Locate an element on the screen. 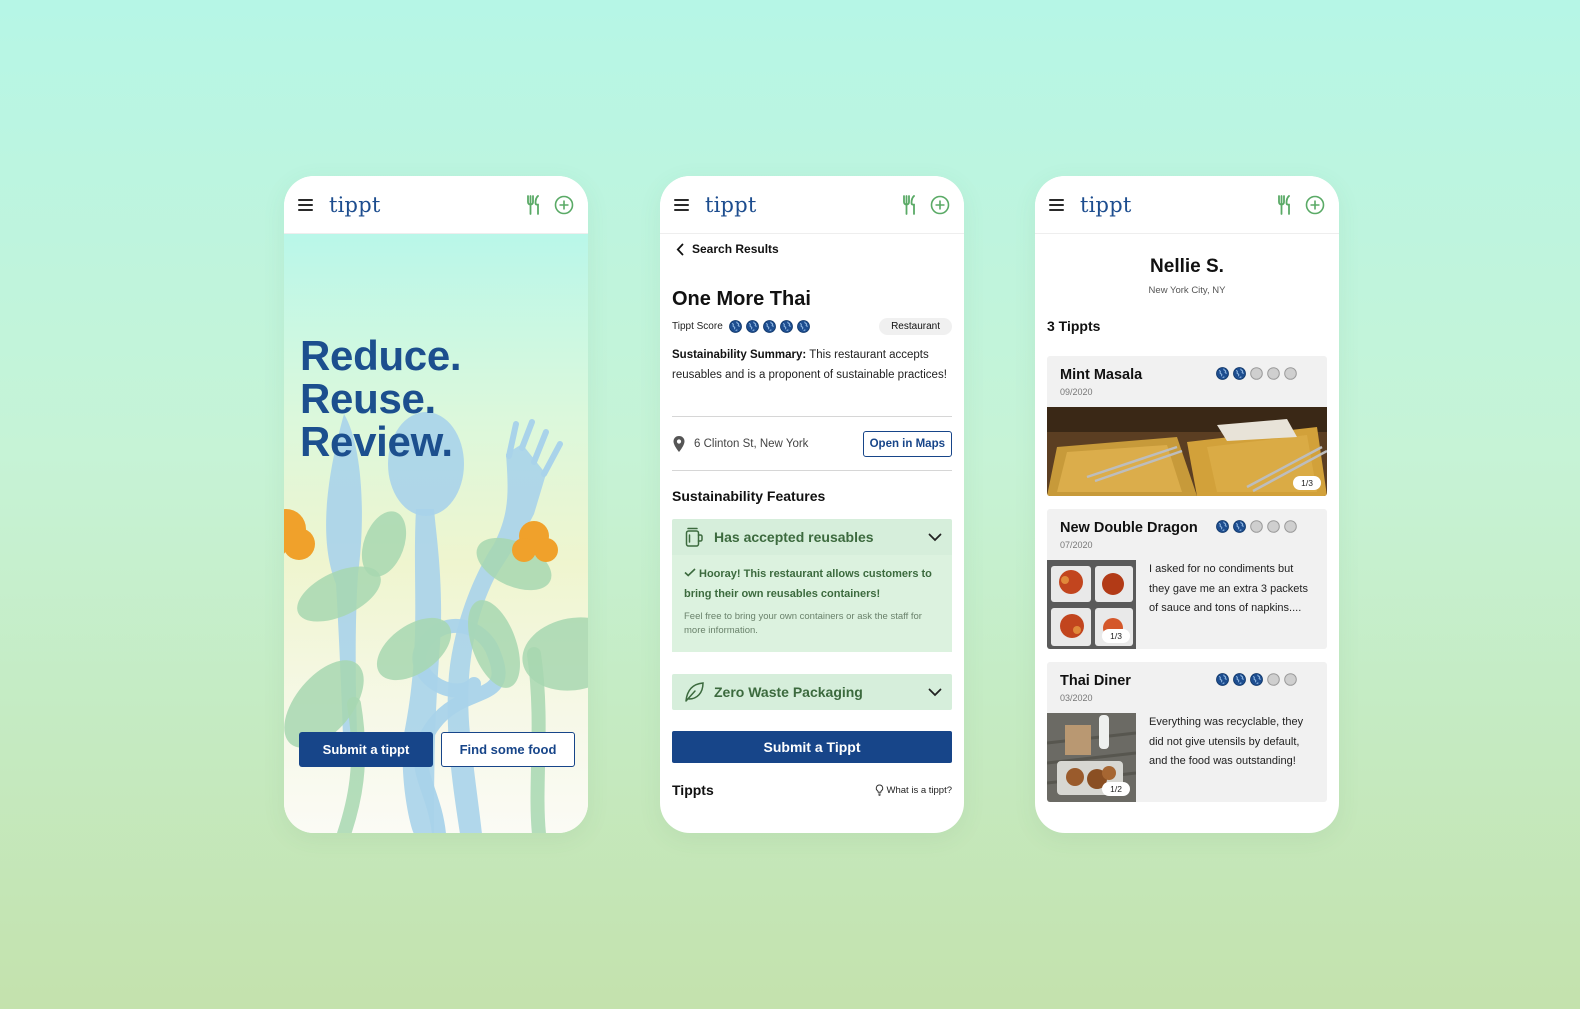 Image resolution: width=1580 pixels, height=1009 pixels. features-title: Sustainability Features is located at coordinates (749, 496).